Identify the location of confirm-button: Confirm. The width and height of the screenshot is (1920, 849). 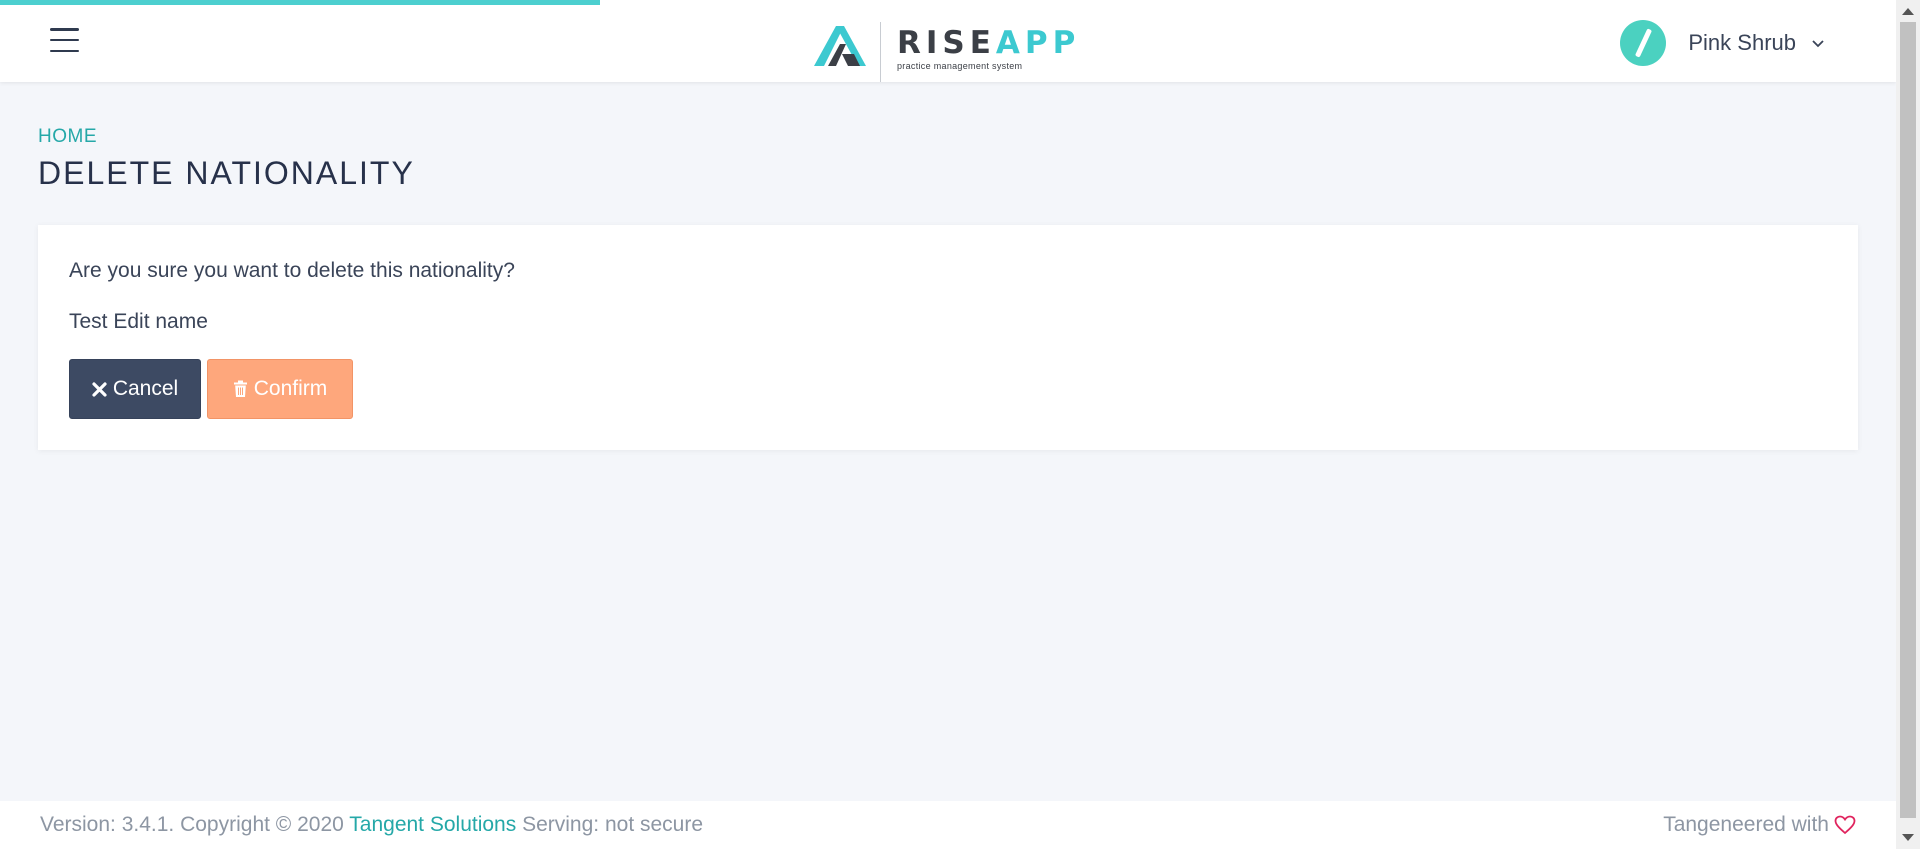
(280, 389).